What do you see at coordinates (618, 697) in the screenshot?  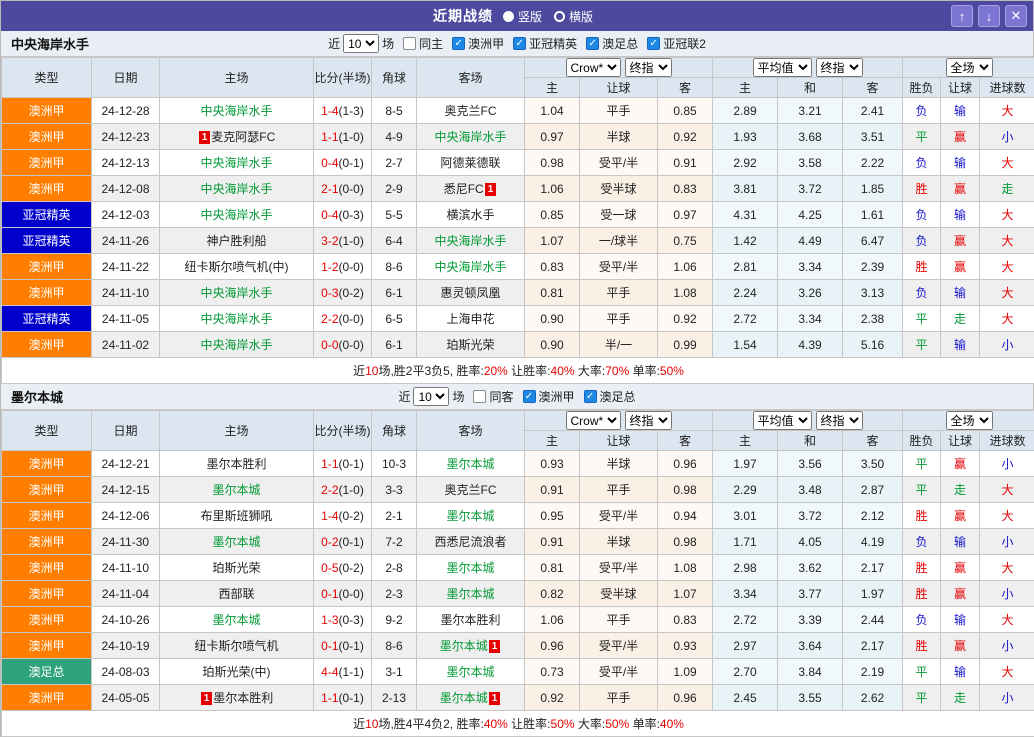 I see `odds-handicap: 平手` at bounding box center [618, 697].